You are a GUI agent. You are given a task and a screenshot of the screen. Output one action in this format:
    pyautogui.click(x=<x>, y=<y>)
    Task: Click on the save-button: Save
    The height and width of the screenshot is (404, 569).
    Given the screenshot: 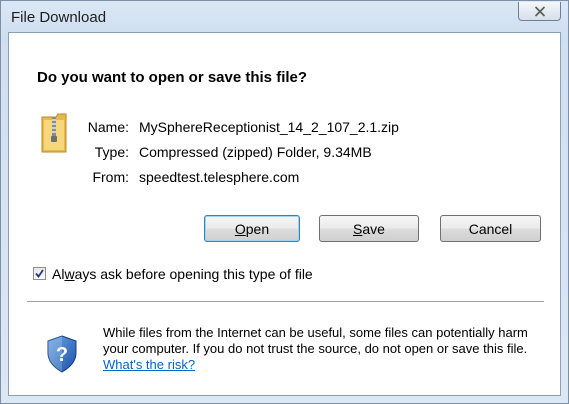 What is the action you would take?
    pyautogui.click(x=369, y=228)
    